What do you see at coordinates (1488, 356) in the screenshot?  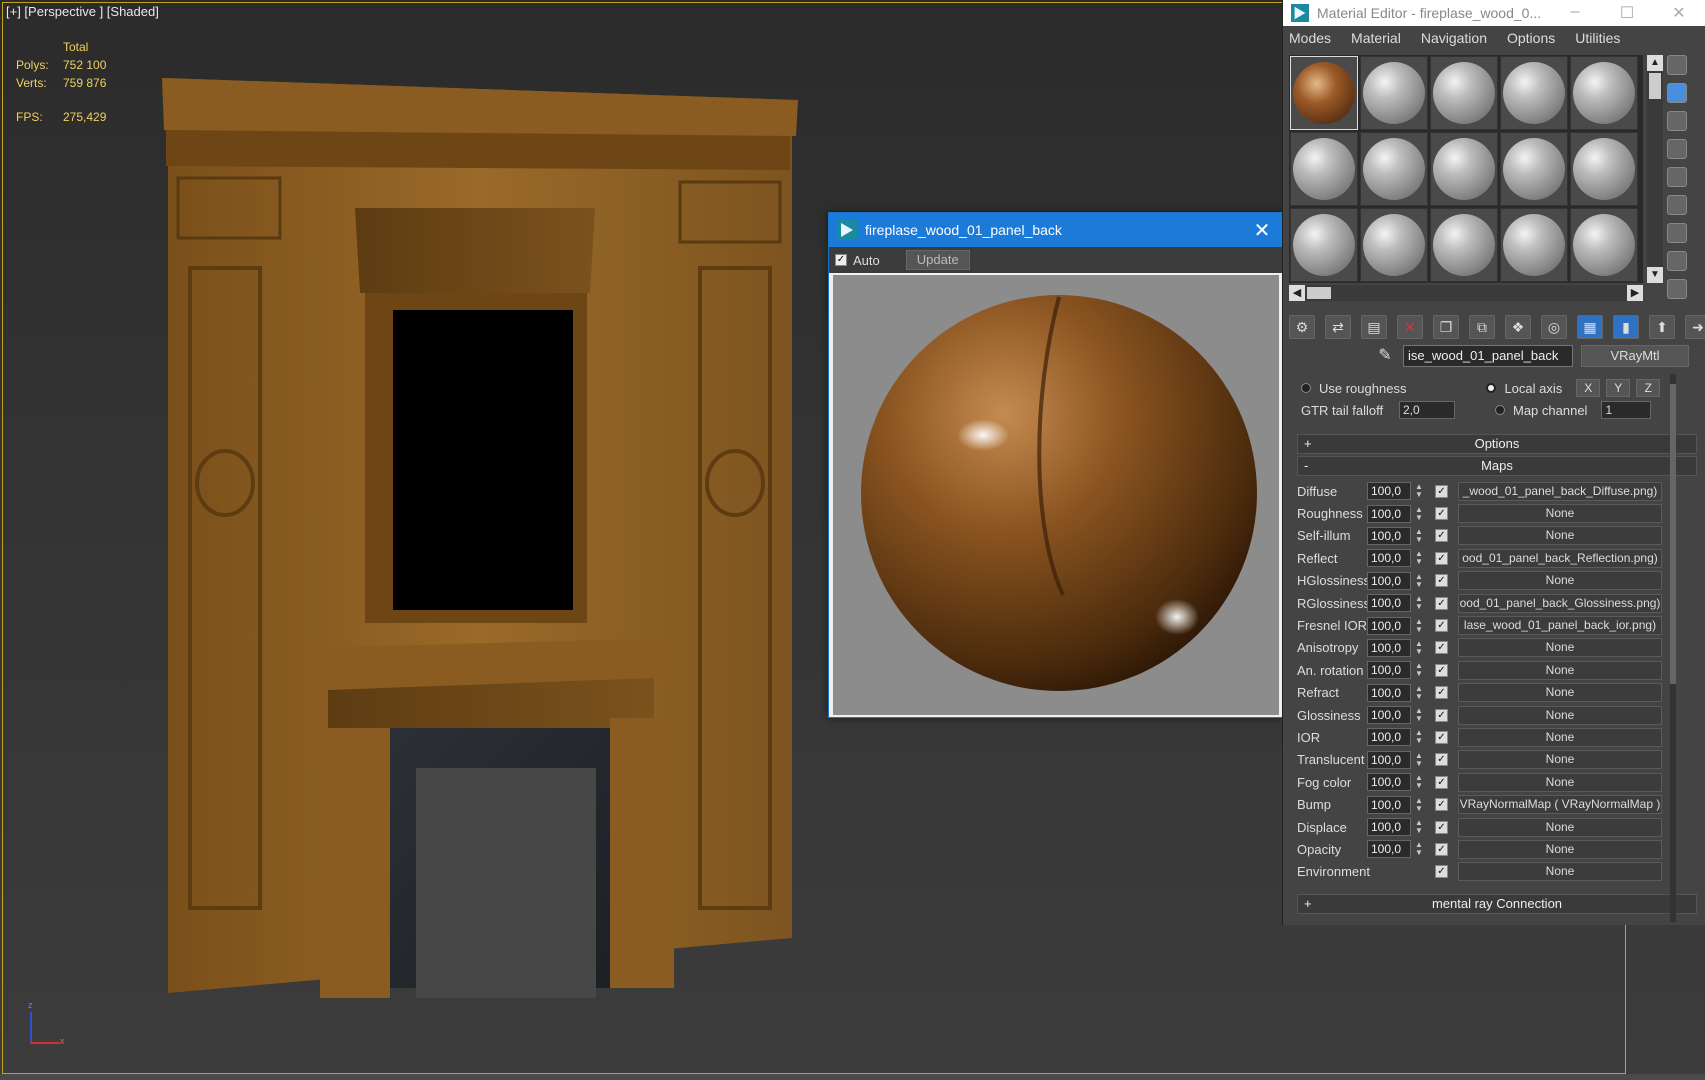 I see `material-name-field: ise_wood_01_panel_back` at bounding box center [1488, 356].